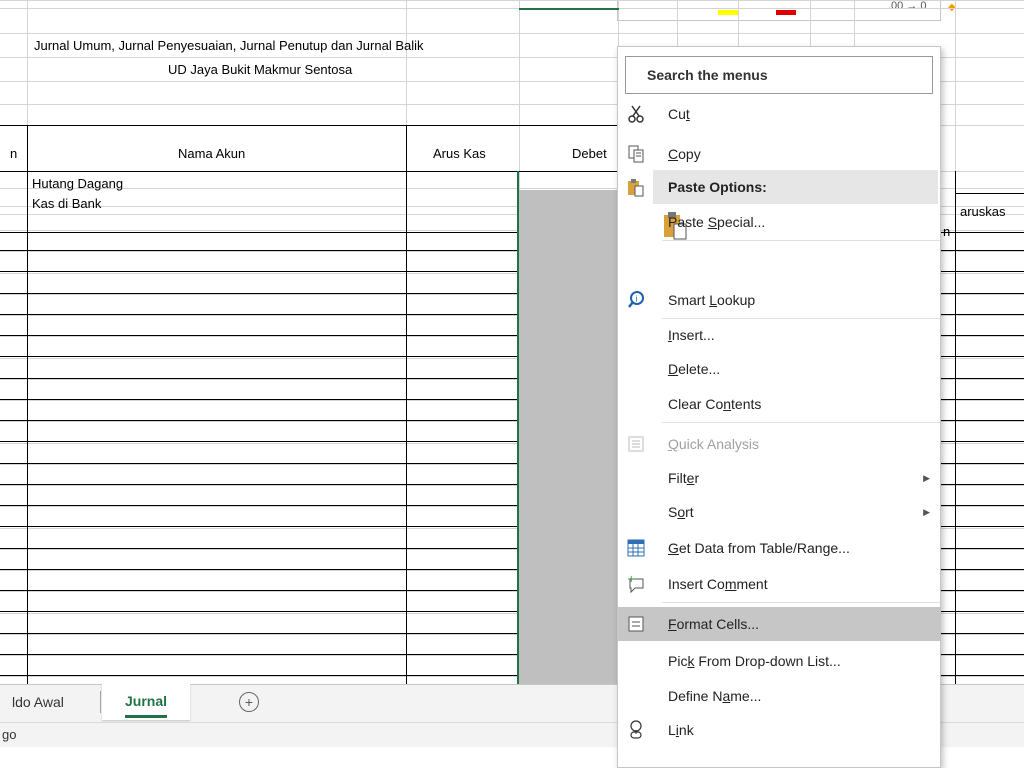 This screenshot has height=768, width=1024. What do you see at coordinates (518, 427) in the screenshot?
I see `selection-border-left` at bounding box center [518, 427].